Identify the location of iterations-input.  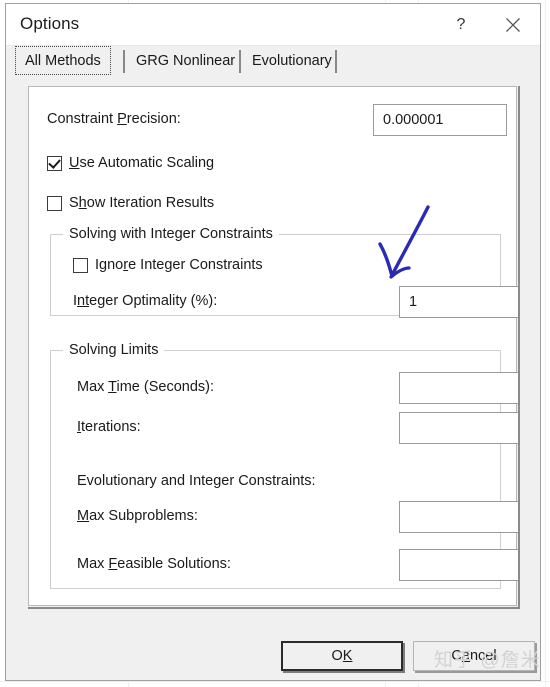
(459, 428).